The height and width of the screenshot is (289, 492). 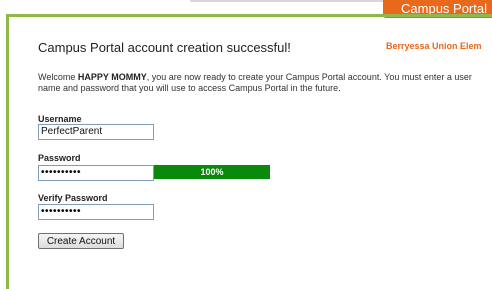 What do you see at coordinates (112, 77) in the screenshot?
I see `user-name: HAPPY MOMMY` at bounding box center [112, 77].